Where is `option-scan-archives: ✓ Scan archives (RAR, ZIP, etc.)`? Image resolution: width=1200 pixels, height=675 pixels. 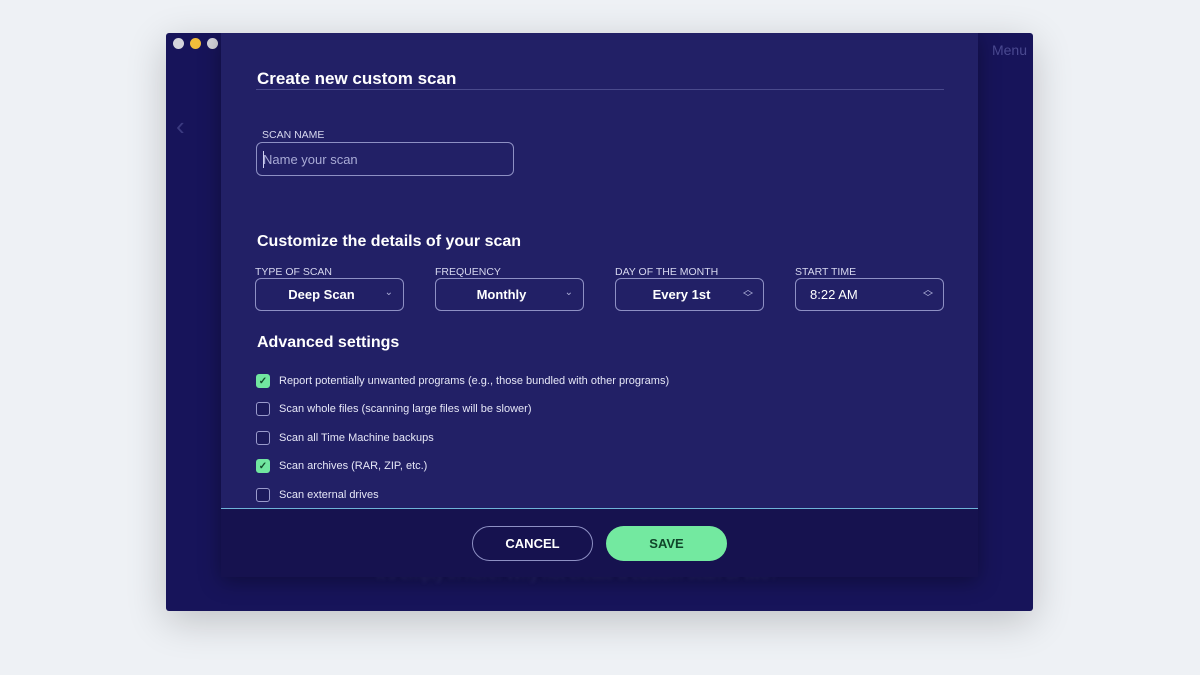
option-scan-archives: ✓ Scan archives (RAR, ZIP, etc.) is located at coordinates (341, 466).